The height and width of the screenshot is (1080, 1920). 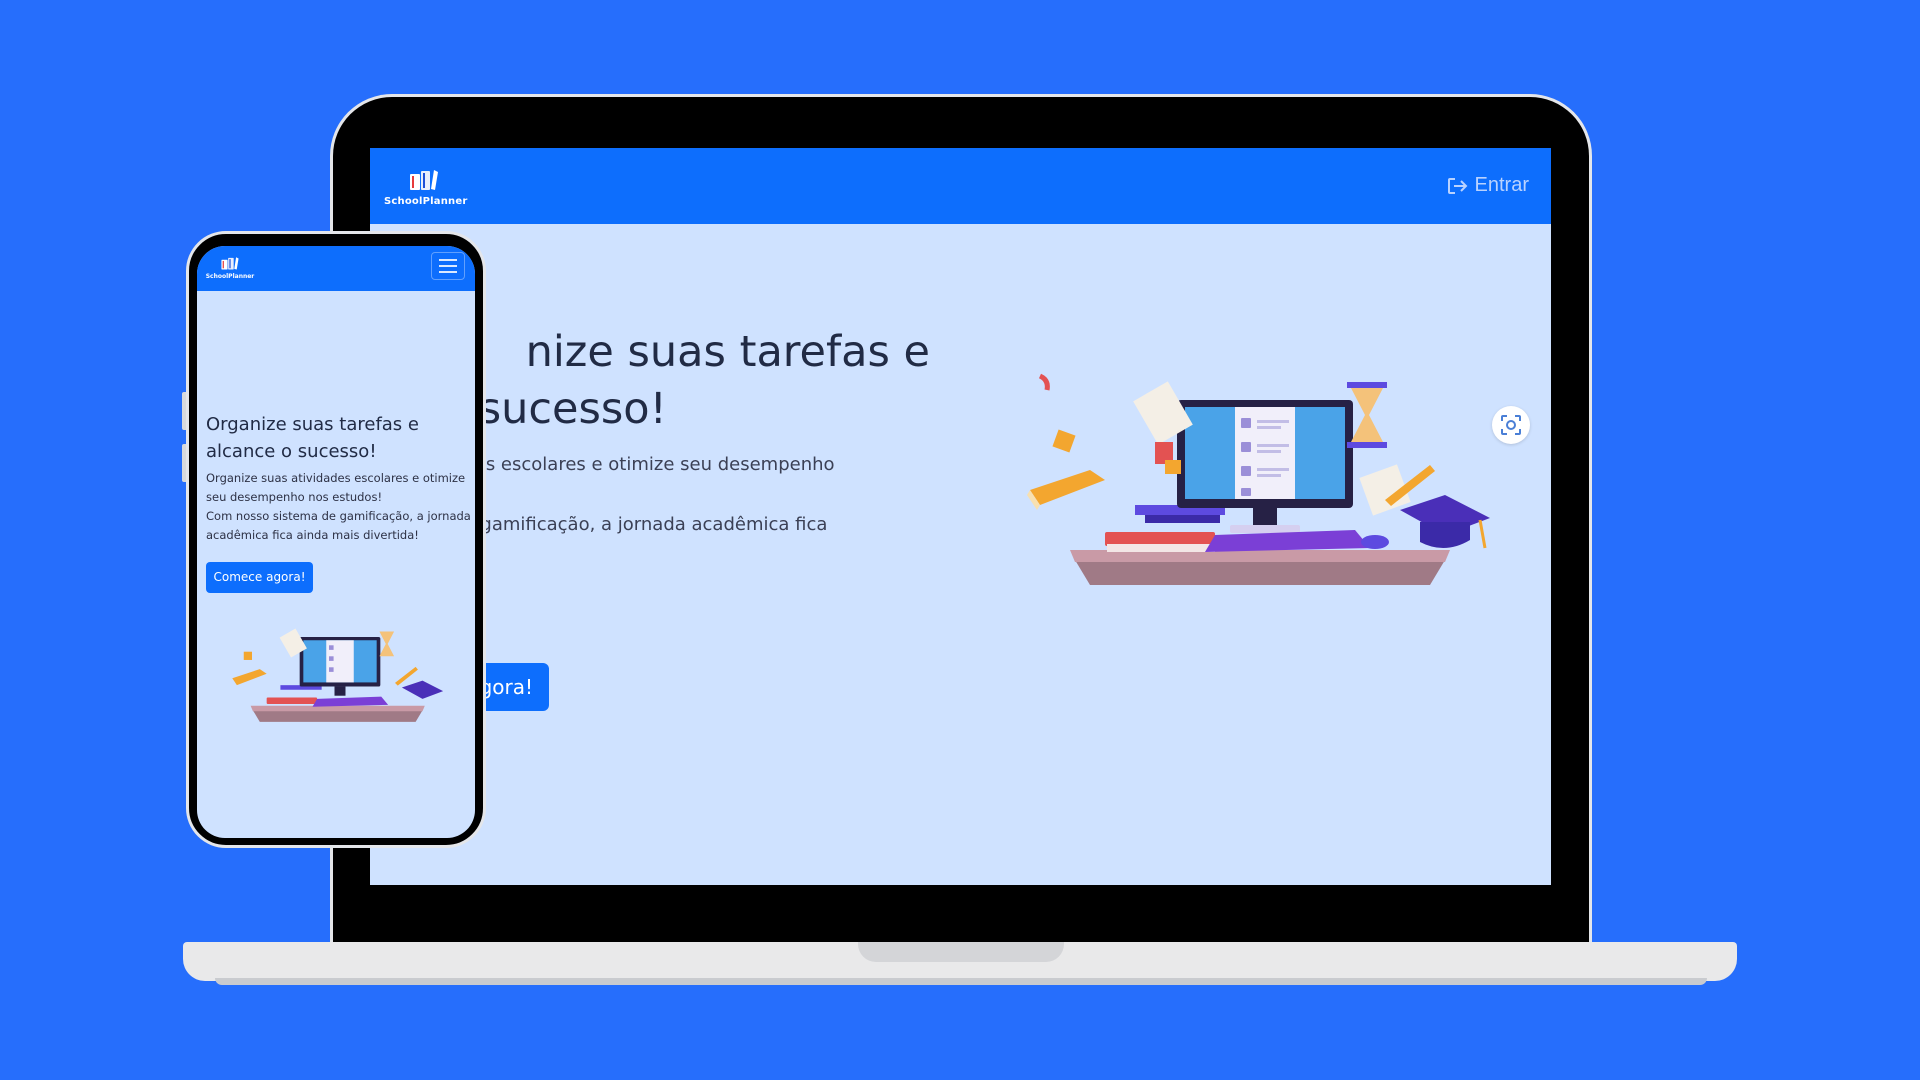 What do you see at coordinates (1457, 185) in the screenshot?
I see `box-arrow-in-right-icon` at bounding box center [1457, 185].